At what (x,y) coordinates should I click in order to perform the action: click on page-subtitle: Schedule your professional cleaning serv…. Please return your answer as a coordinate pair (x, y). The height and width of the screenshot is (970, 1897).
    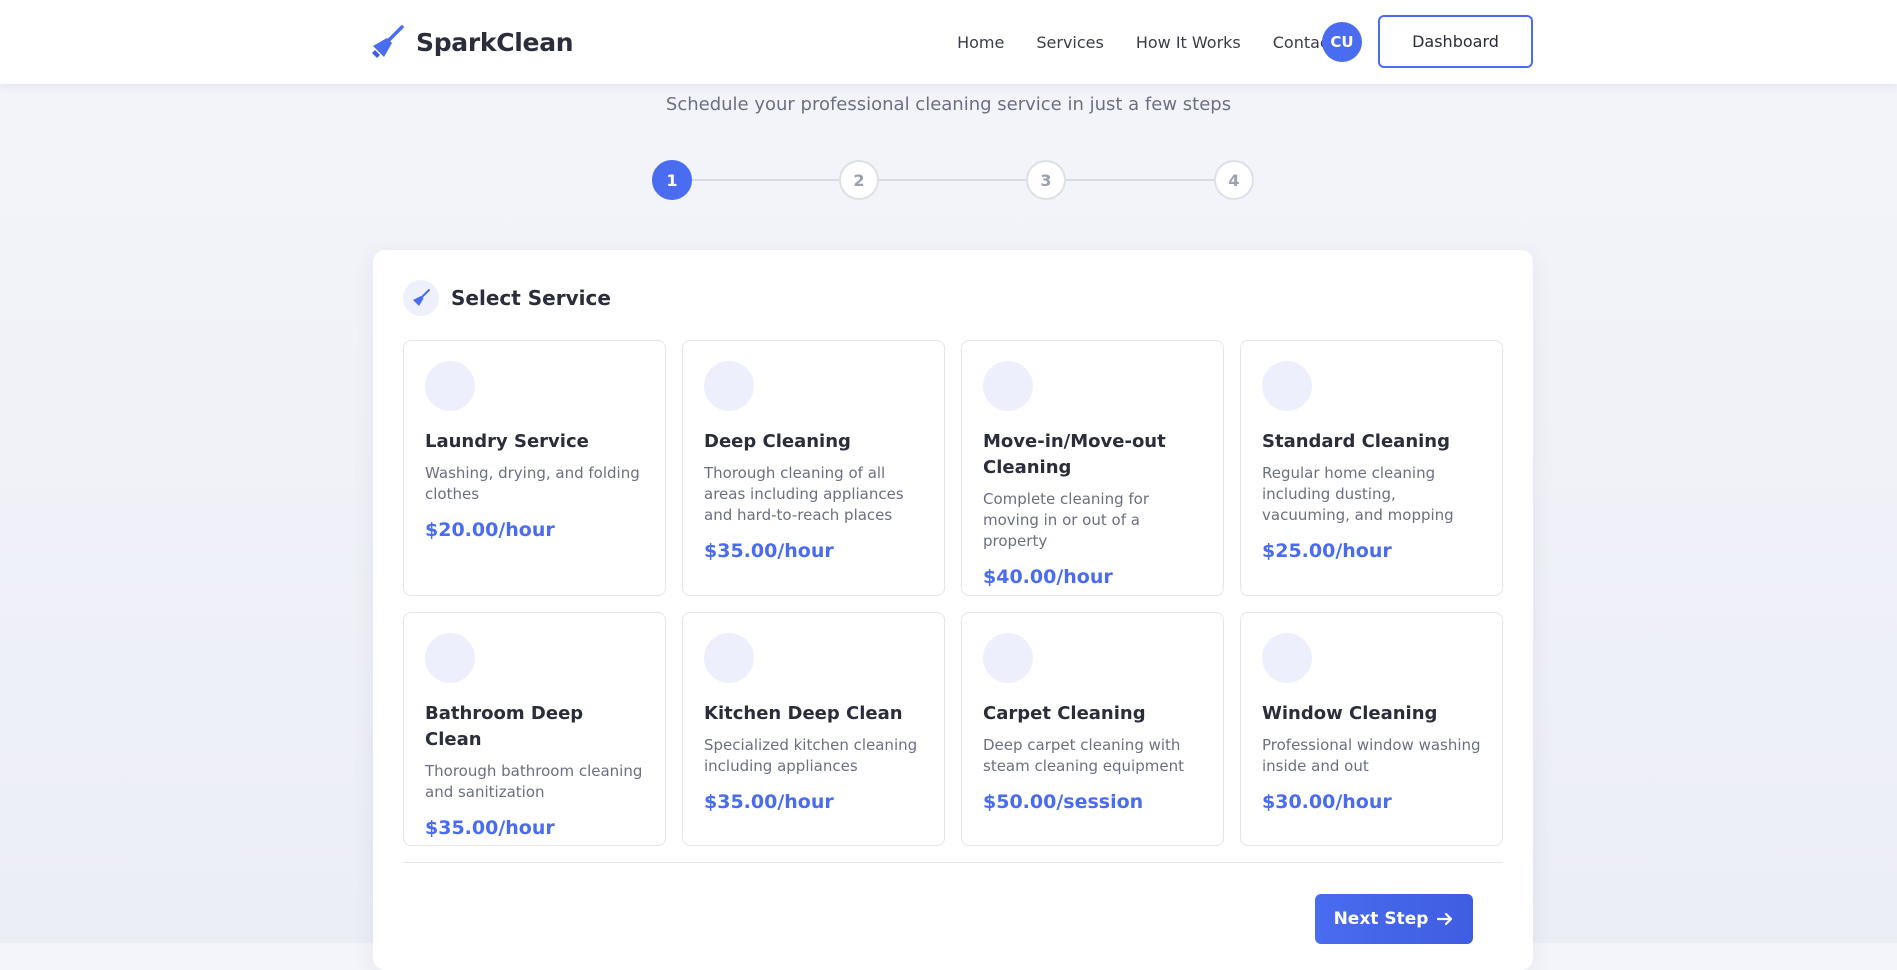
    Looking at the image, I should click on (948, 104).